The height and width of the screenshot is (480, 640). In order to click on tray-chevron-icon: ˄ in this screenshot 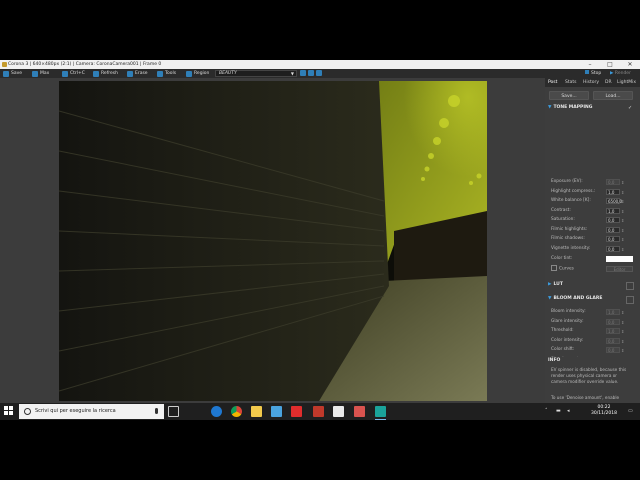, I will do `click(546, 411)`.